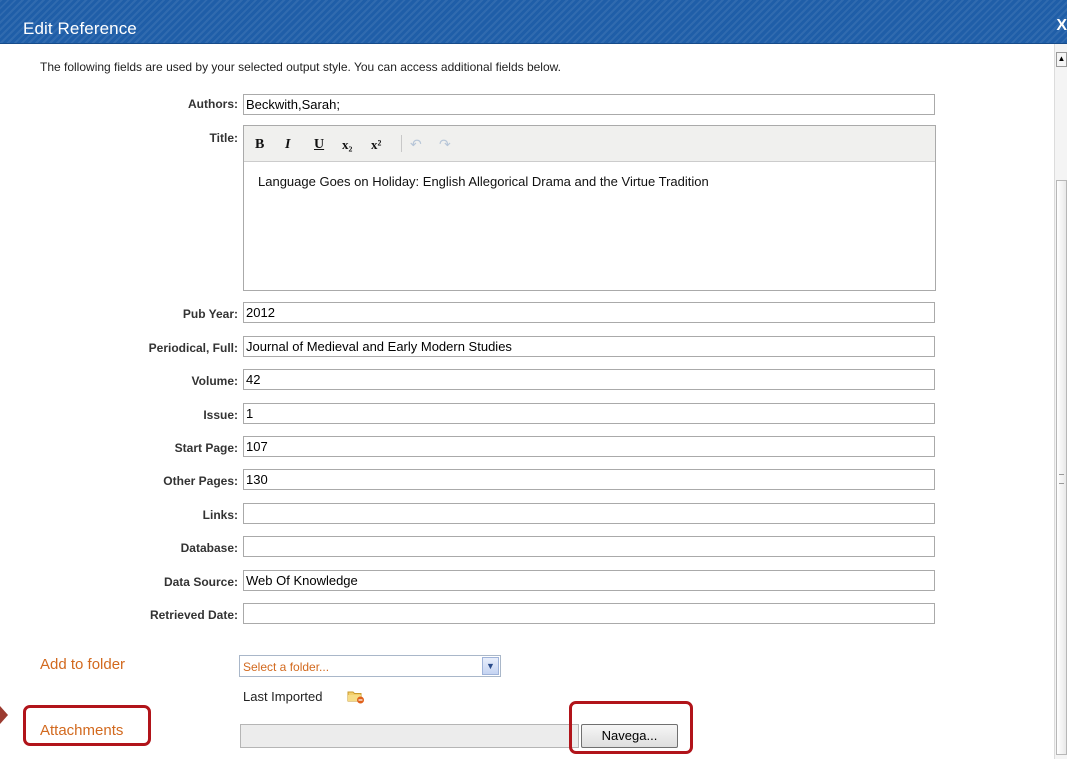  What do you see at coordinates (589, 513) in the screenshot?
I see `links-field` at bounding box center [589, 513].